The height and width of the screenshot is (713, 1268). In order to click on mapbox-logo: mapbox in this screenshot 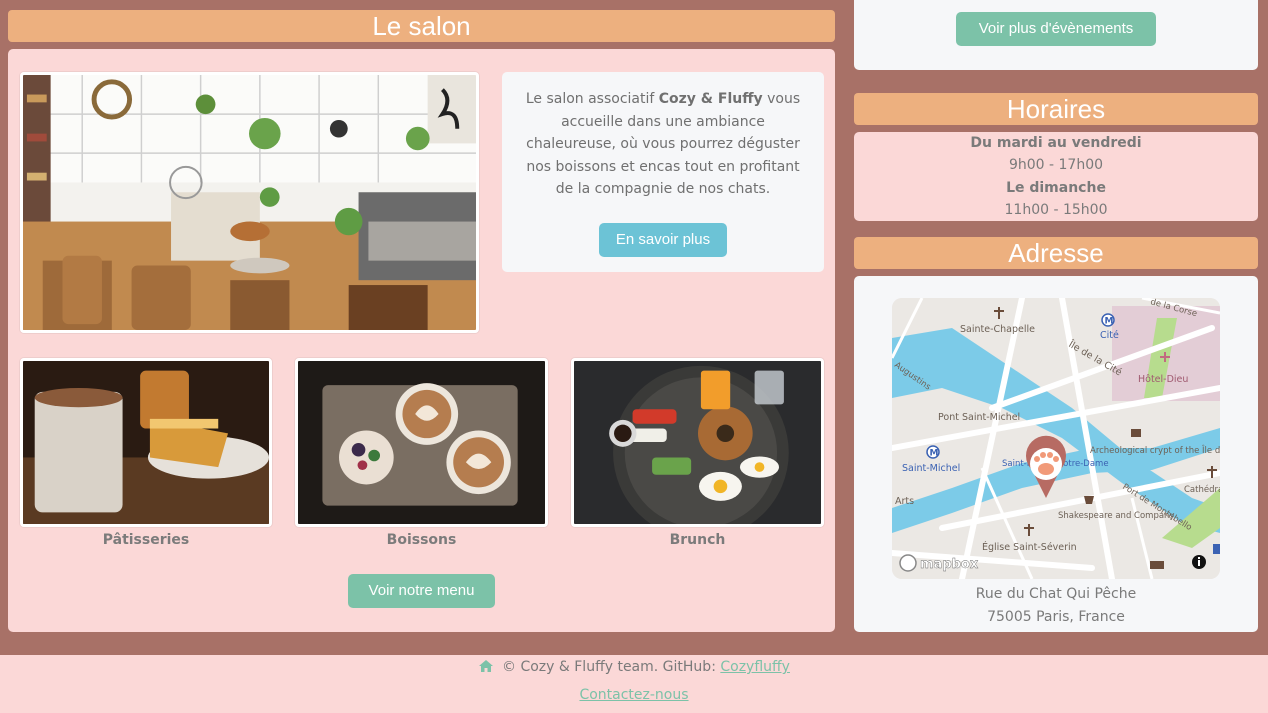, I will do `click(939, 563)`.